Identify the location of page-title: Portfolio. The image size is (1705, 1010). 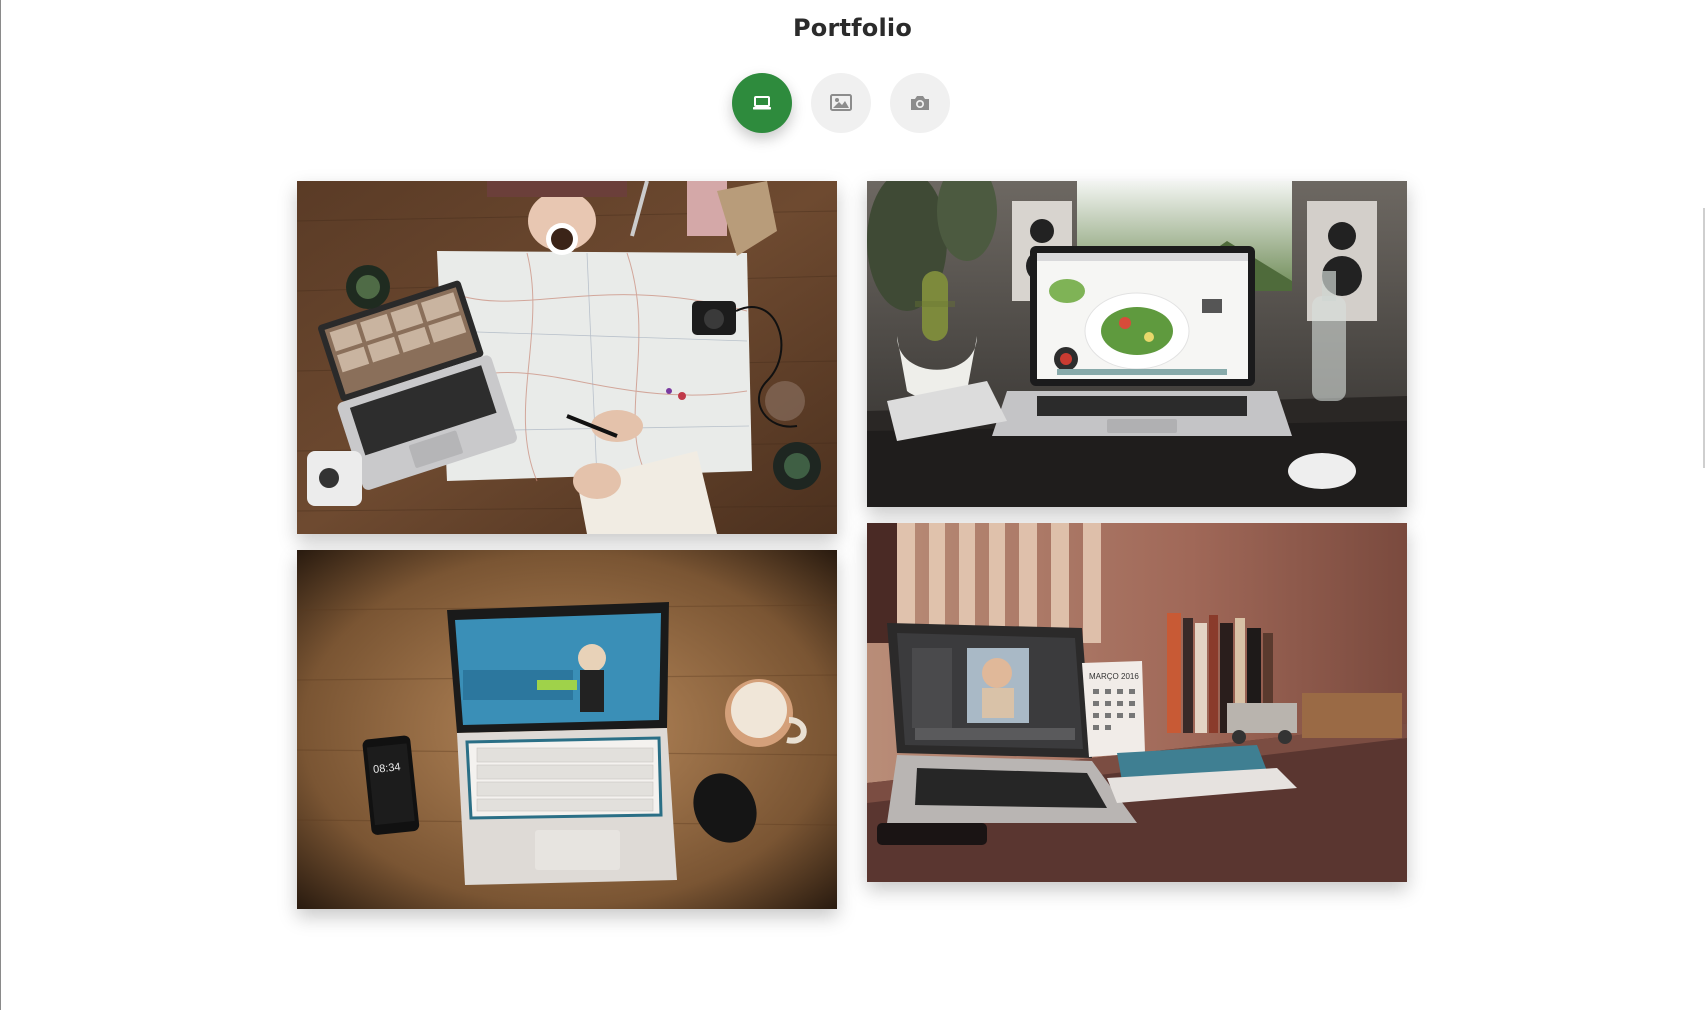
(852, 28).